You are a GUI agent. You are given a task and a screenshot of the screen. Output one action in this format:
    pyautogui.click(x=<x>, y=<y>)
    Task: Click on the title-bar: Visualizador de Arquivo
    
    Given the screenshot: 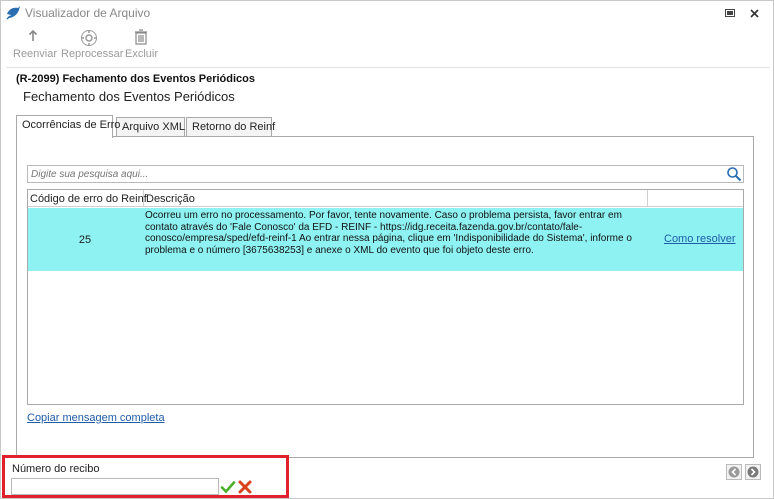 What is the action you would take?
    pyautogui.click(x=387, y=13)
    